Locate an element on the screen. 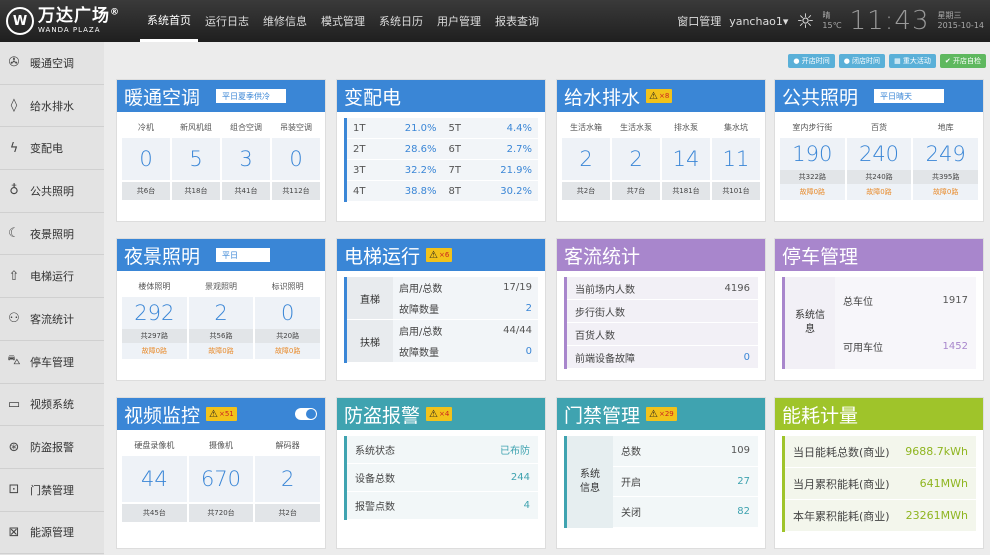 This screenshot has height=555, width=990. window-management-link: 窗口管理 is located at coordinates (699, 21).